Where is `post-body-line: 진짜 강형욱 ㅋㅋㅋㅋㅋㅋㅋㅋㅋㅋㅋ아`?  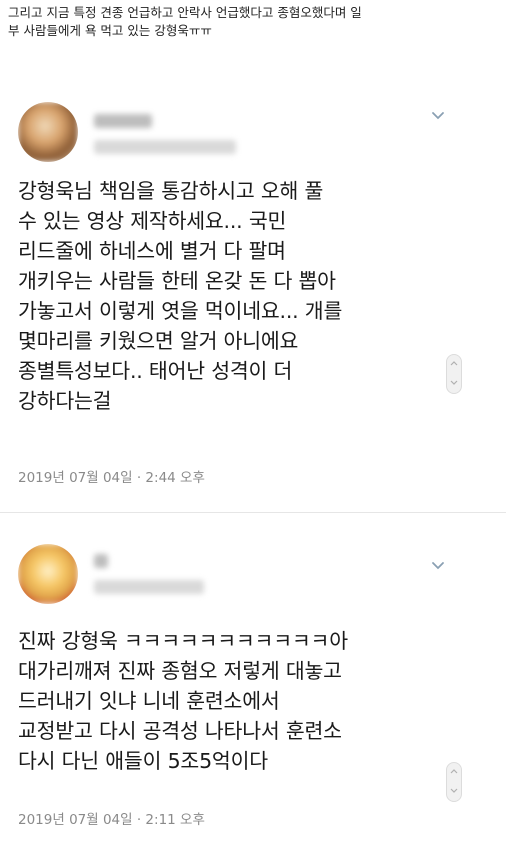 post-body-line: 진짜 강형욱 ㅋㅋㅋㅋㅋㅋㅋㅋㅋㅋㅋ아 is located at coordinates (183, 641).